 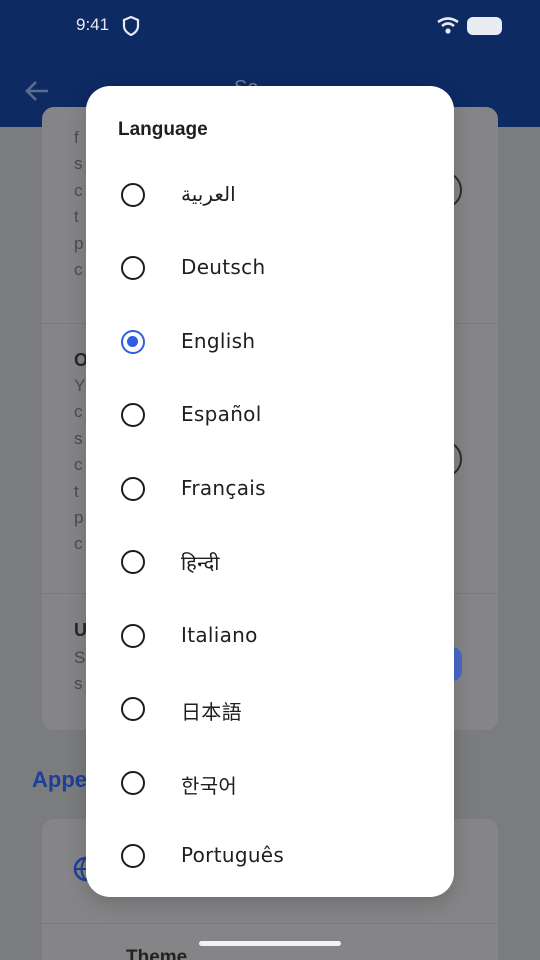 What do you see at coordinates (270, 195) in the screenshot?
I see `language-option-arabic: العربية` at bounding box center [270, 195].